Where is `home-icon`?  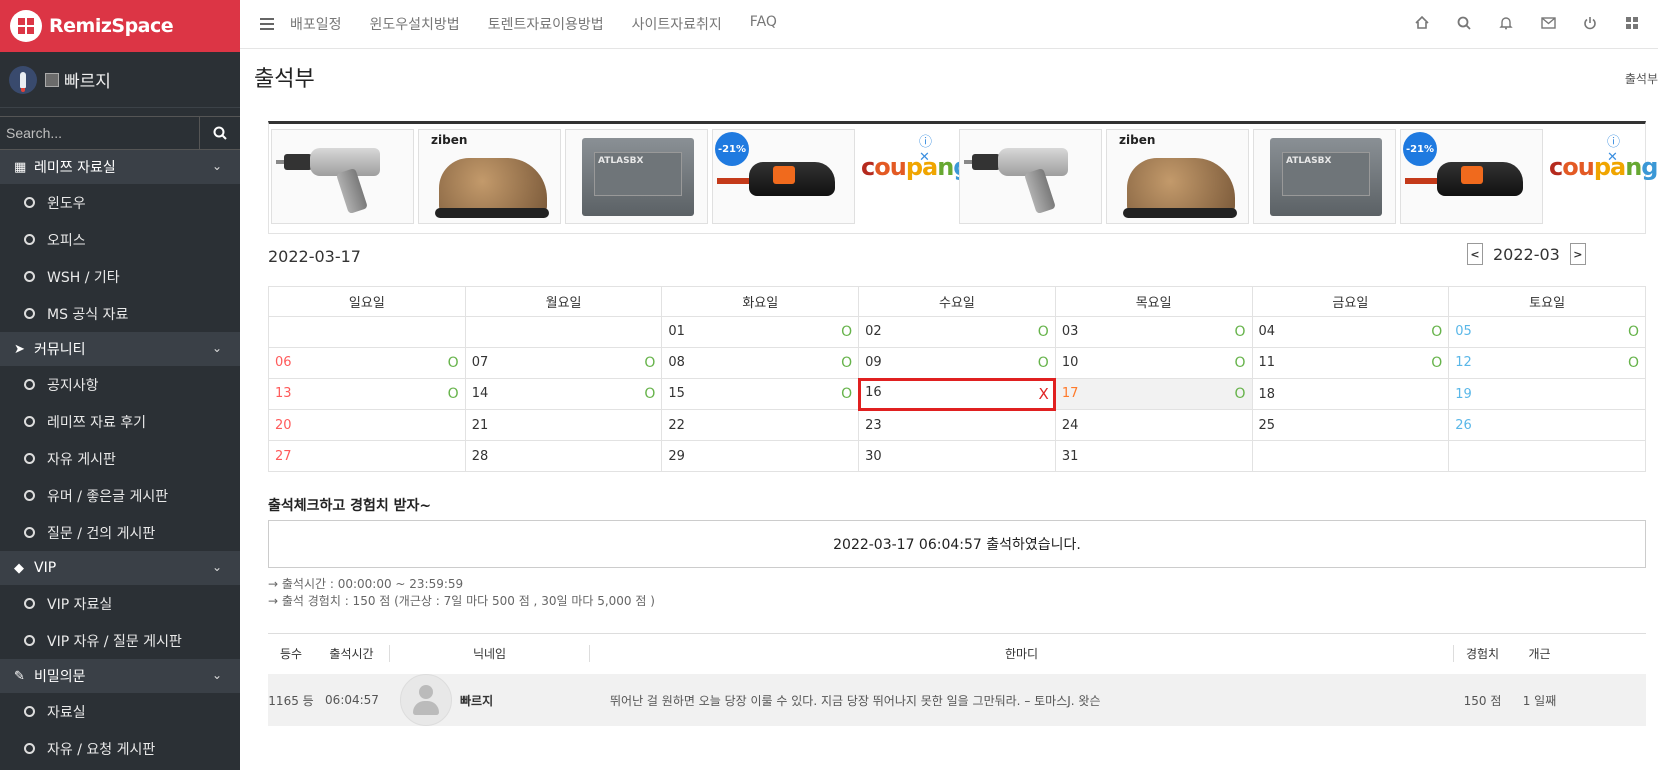
home-icon is located at coordinates (1422, 24).